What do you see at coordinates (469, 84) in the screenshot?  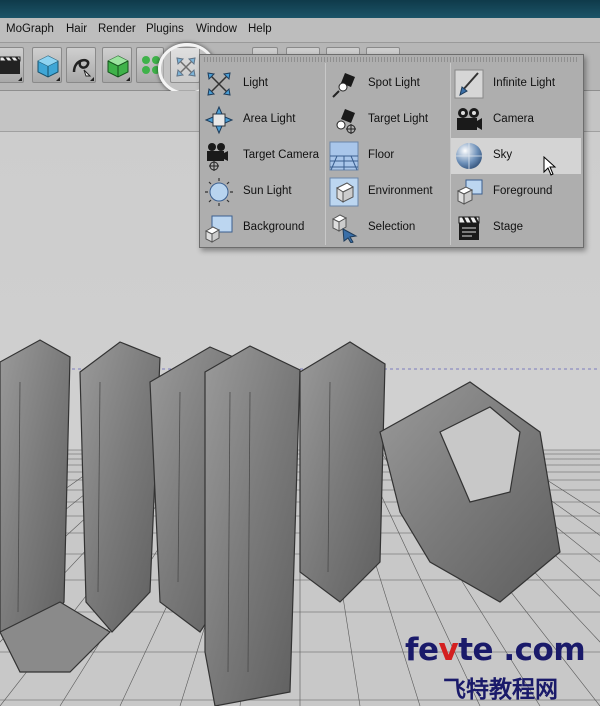 I see `infinite-light-icon` at bounding box center [469, 84].